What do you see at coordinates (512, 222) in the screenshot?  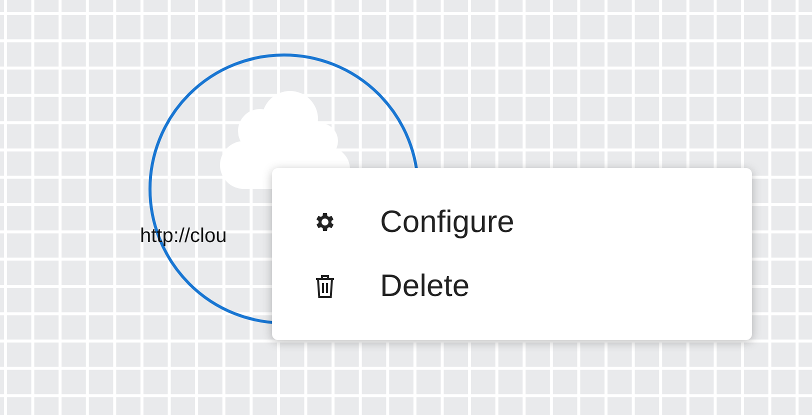 I see `menu-item: Configure` at bounding box center [512, 222].